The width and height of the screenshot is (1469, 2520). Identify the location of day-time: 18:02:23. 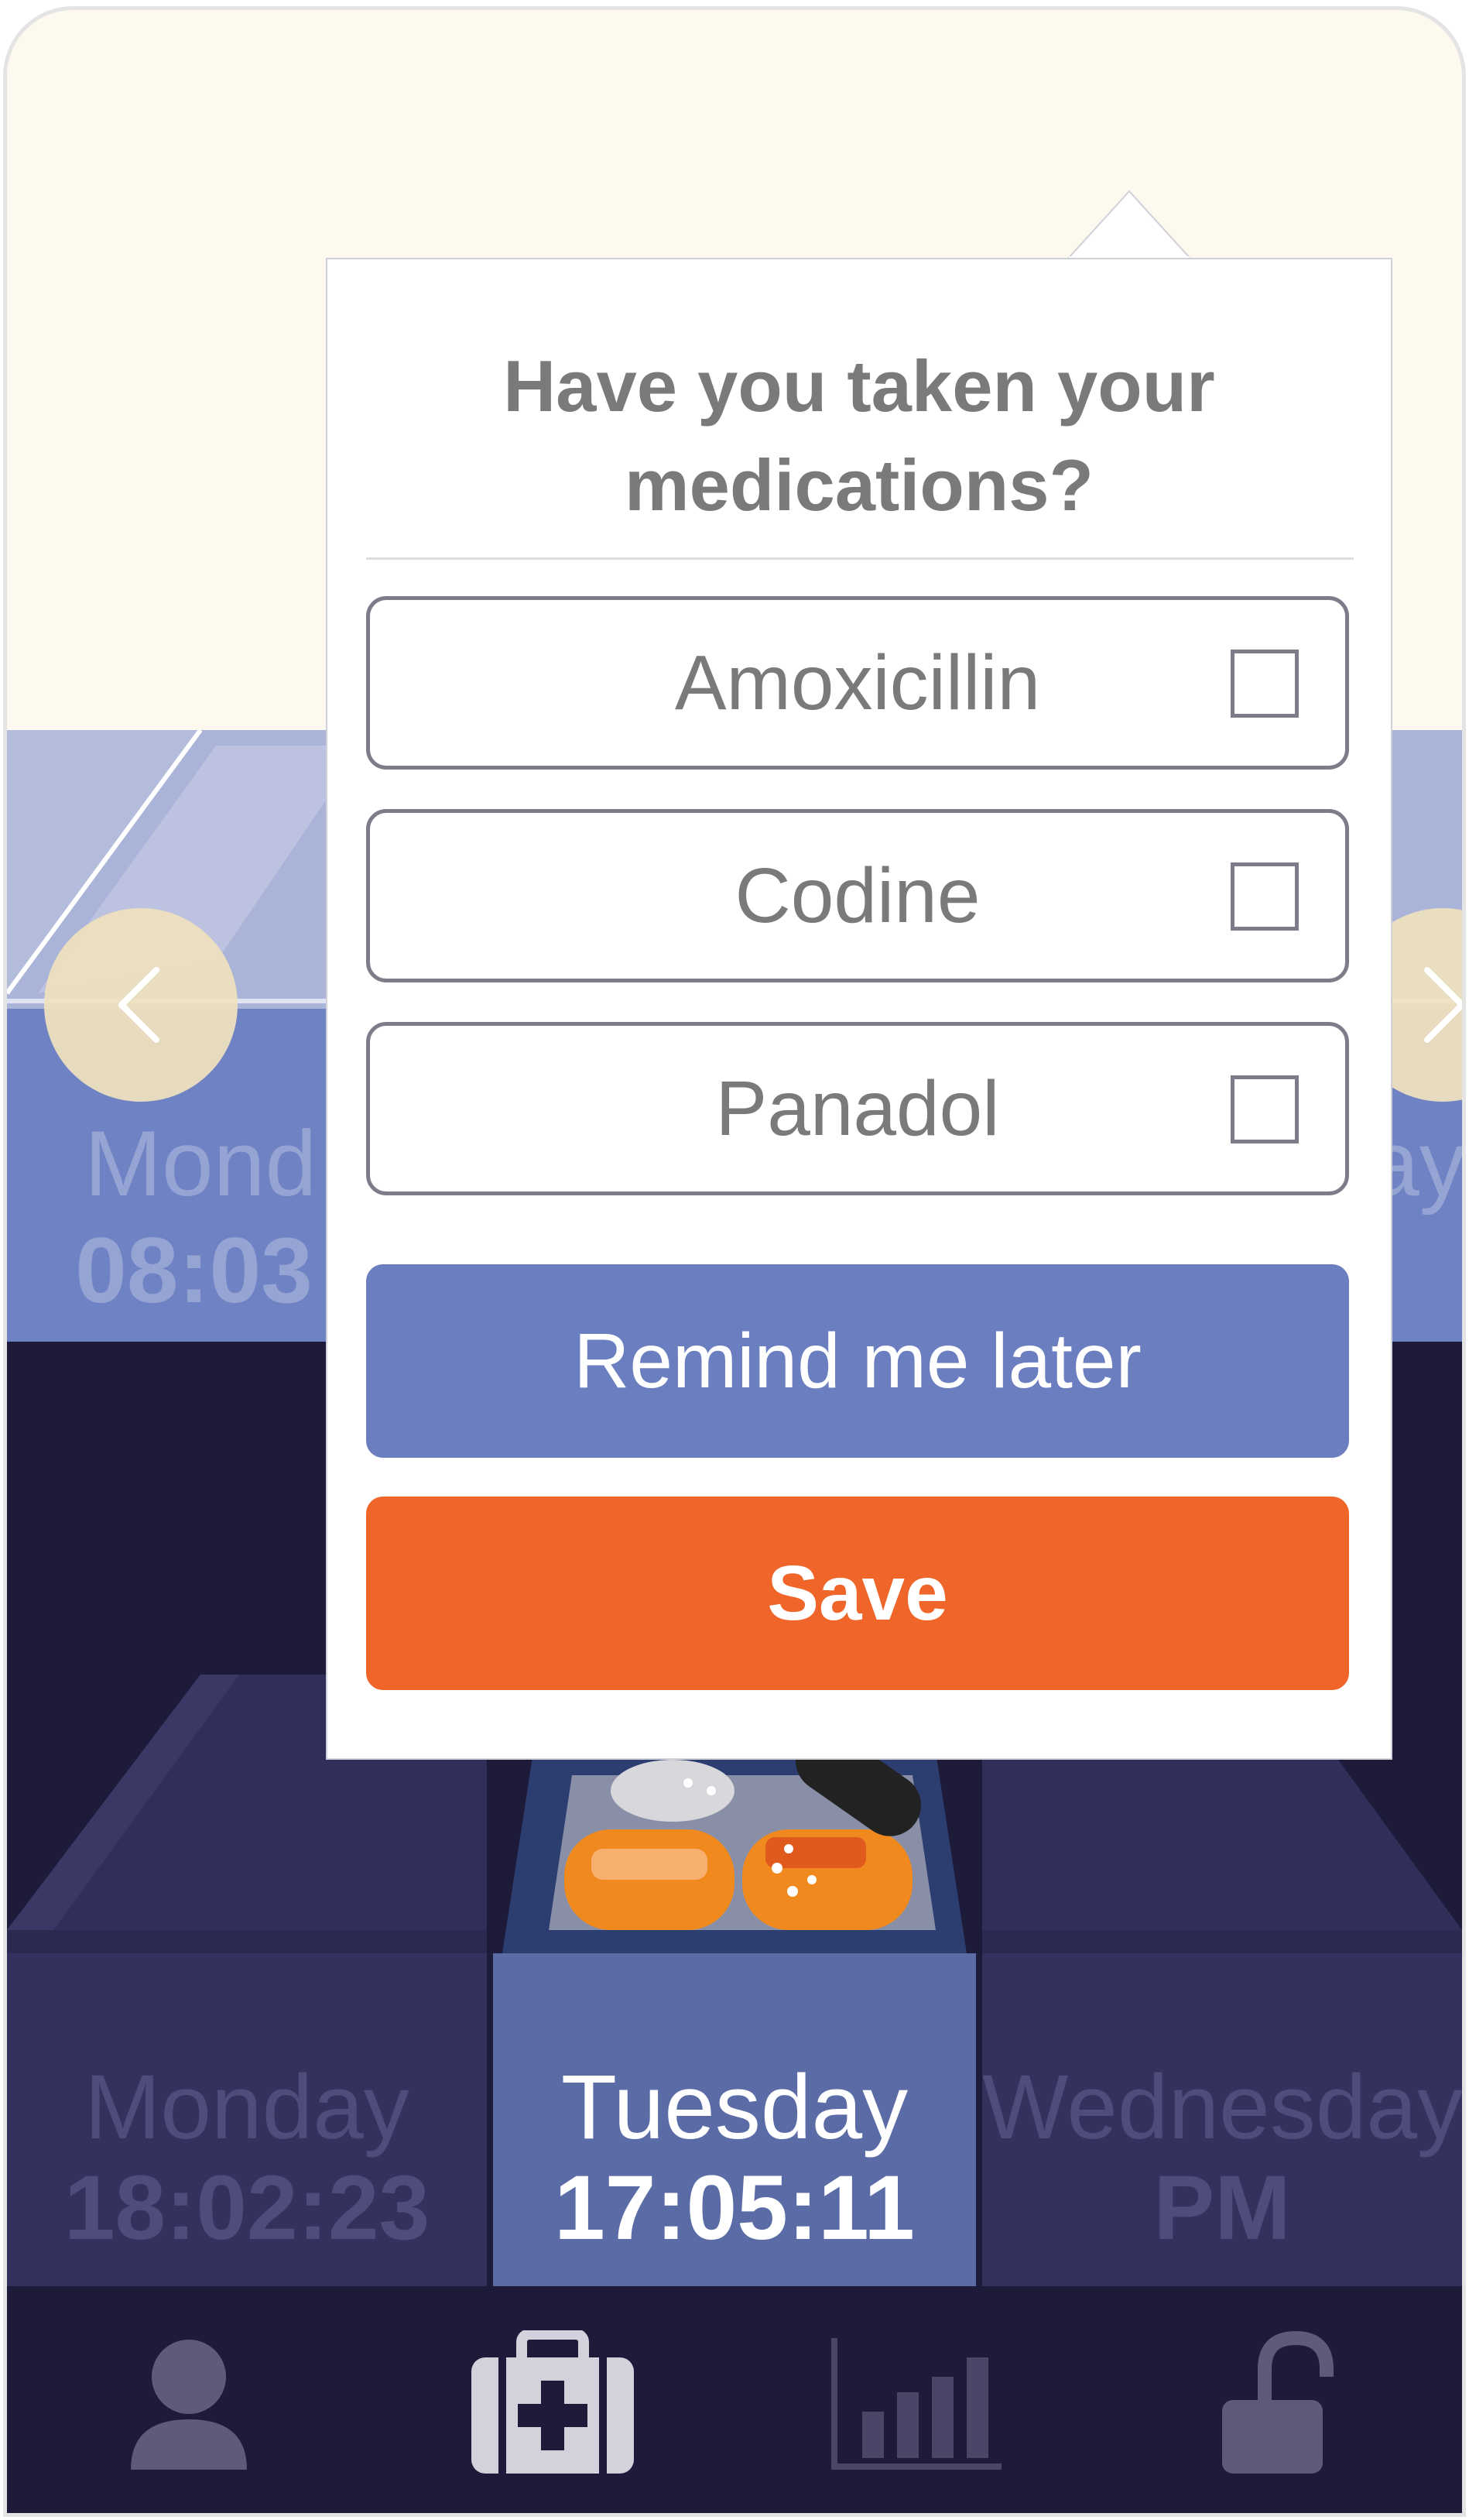
(246, 2208).